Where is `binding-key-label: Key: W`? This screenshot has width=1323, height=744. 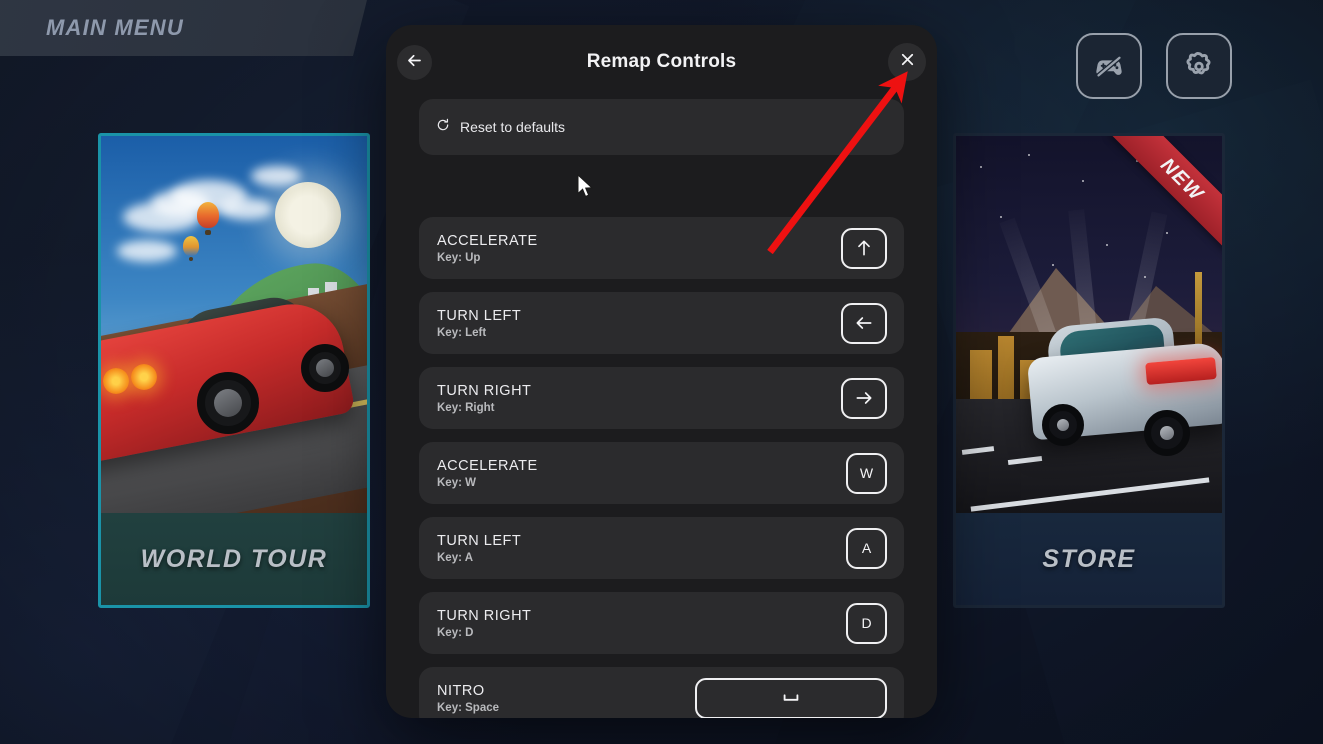
binding-key-label: Key: W is located at coordinates (456, 482).